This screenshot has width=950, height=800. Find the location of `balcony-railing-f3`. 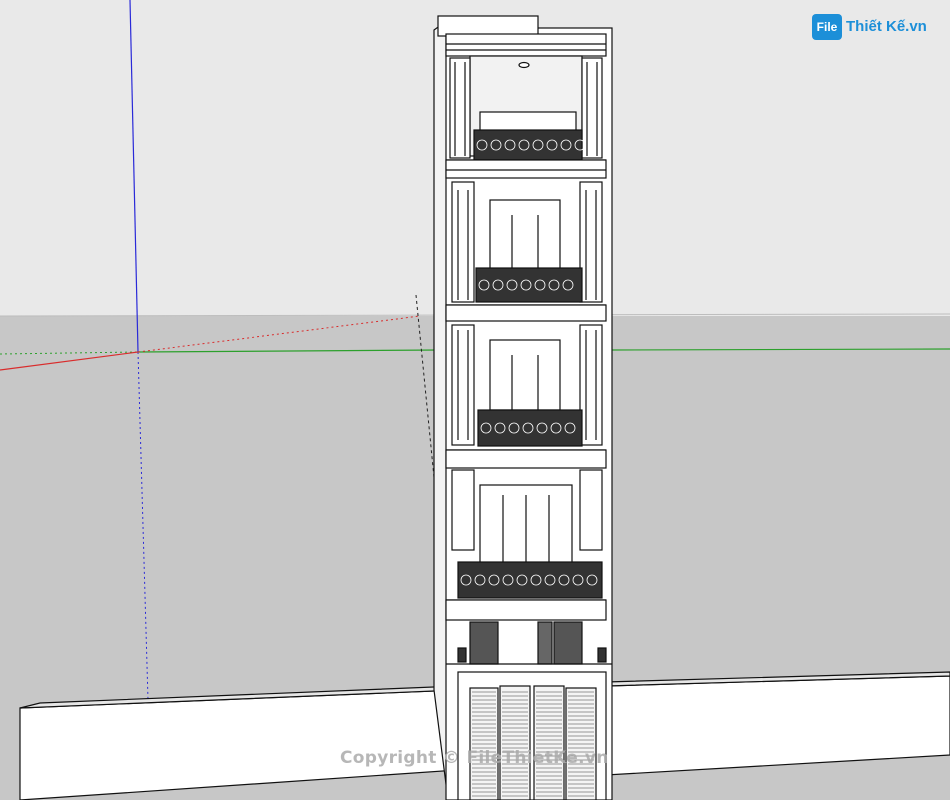

balcony-railing-f3 is located at coordinates (529, 285).